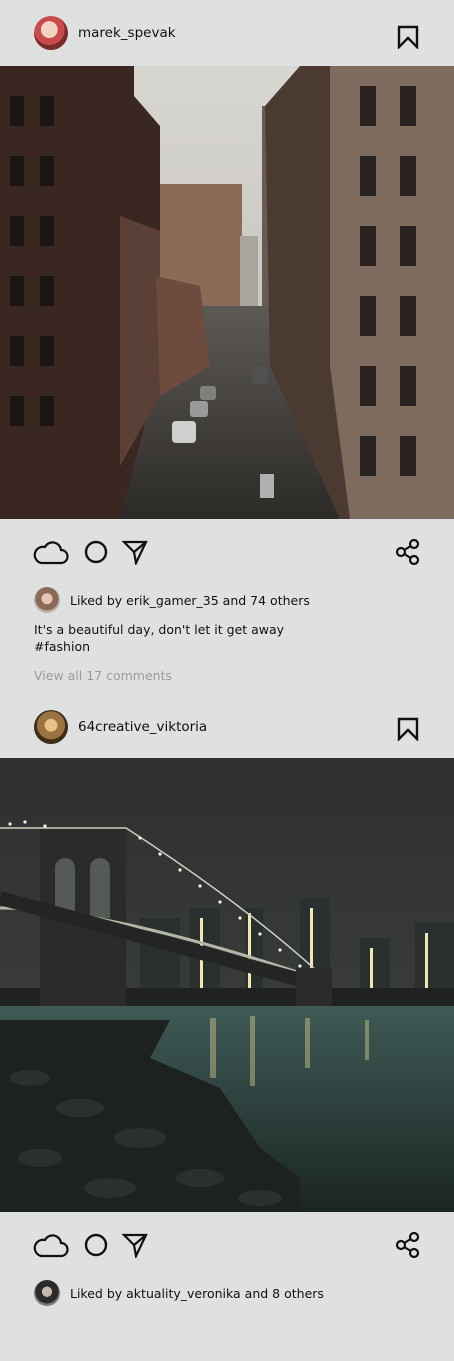 This screenshot has height=1361, width=454. Describe the element at coordinates (183, 1293) in the screenshot. I see `liked-by-user: aktuality_veronika` at that location.